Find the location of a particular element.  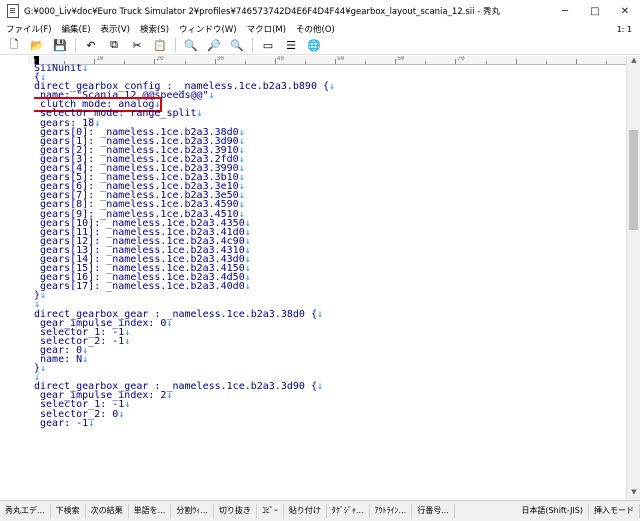

ruler-label: 60 is located at coordinates (401, 59).